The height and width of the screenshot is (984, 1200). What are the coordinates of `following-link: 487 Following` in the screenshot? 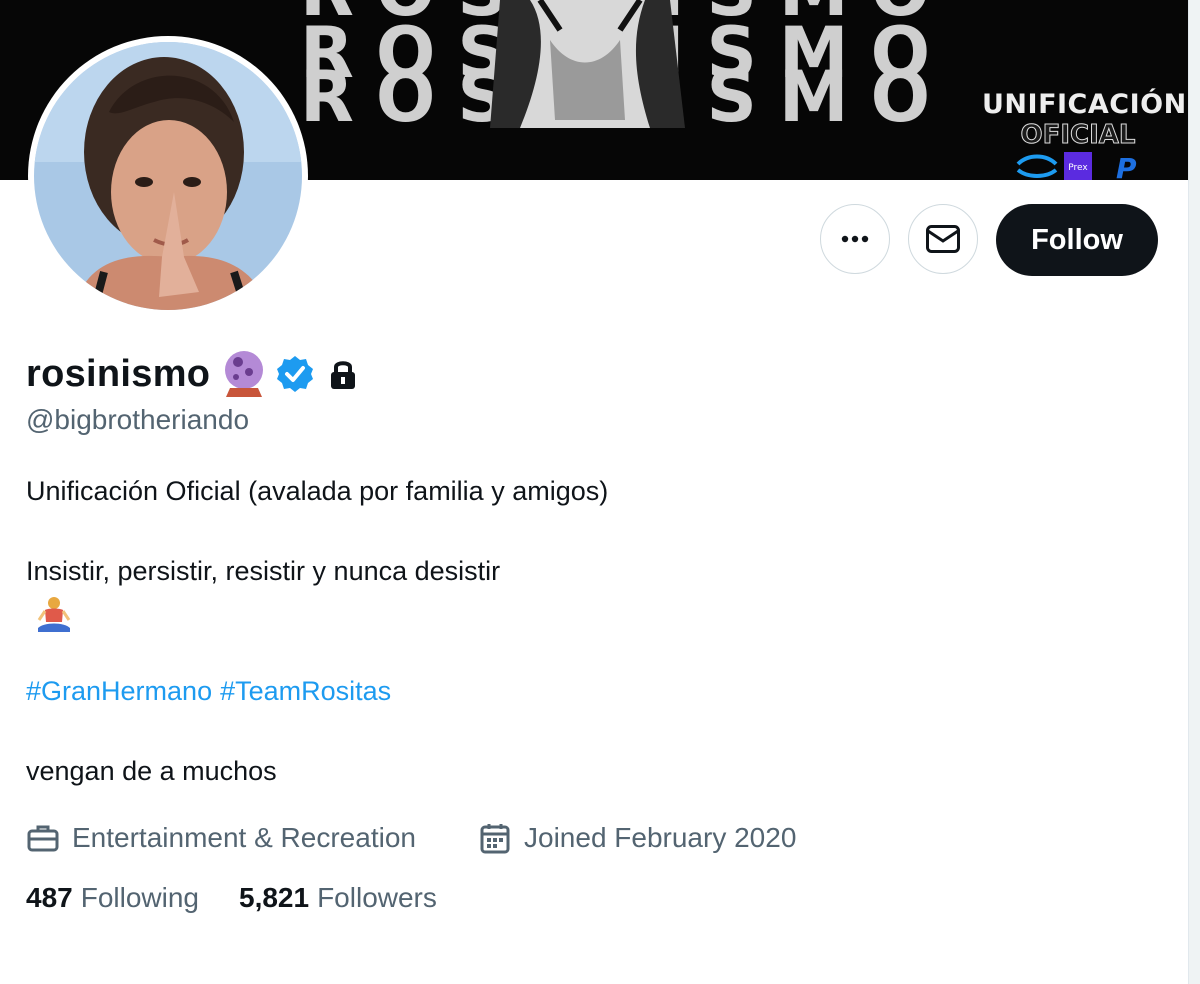 It's located at (112, 898).